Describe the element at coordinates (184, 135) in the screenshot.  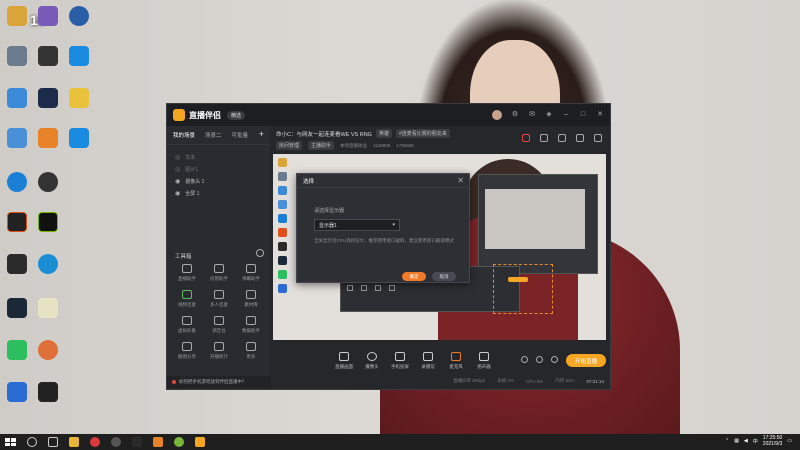
I see `tab-my-scene: 我的场景` at that location.